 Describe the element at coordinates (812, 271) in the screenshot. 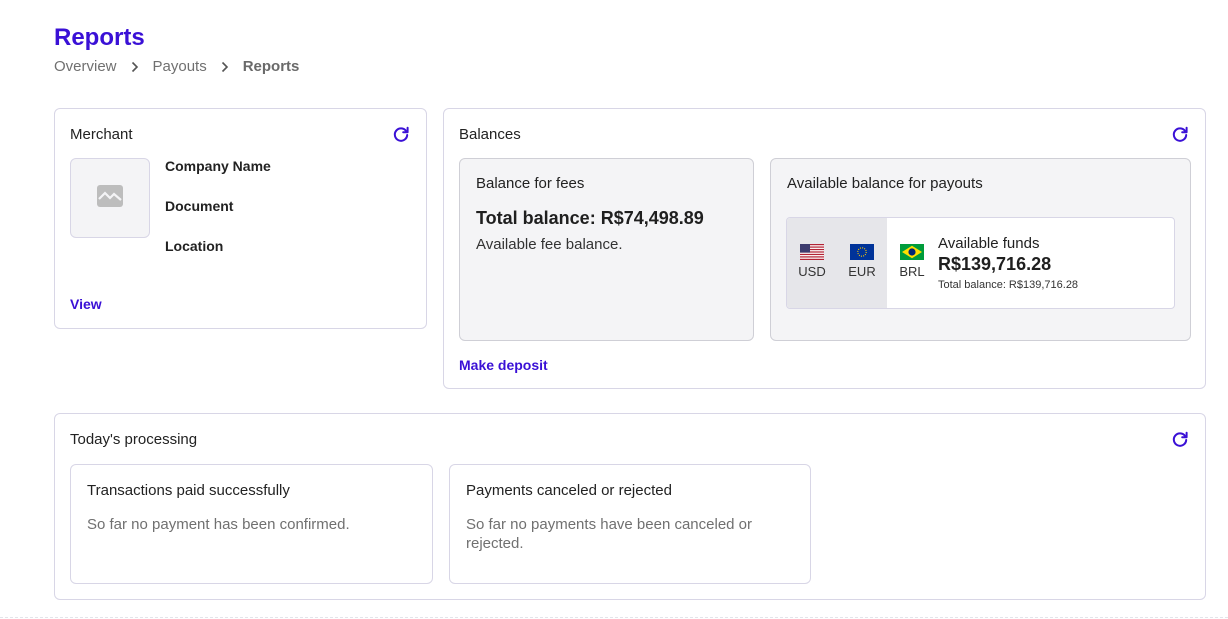

I see `currency-usd-label: USD` at that location.